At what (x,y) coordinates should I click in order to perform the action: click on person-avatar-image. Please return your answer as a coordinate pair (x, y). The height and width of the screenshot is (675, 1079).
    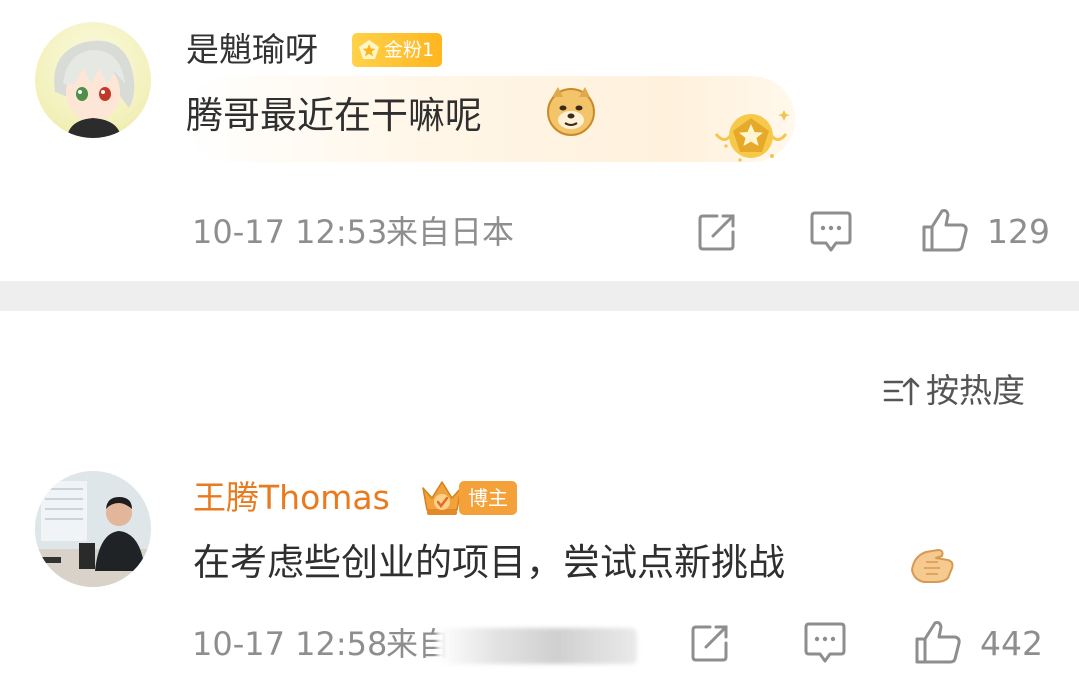
    Looking at the image, I should click on (93, 529).